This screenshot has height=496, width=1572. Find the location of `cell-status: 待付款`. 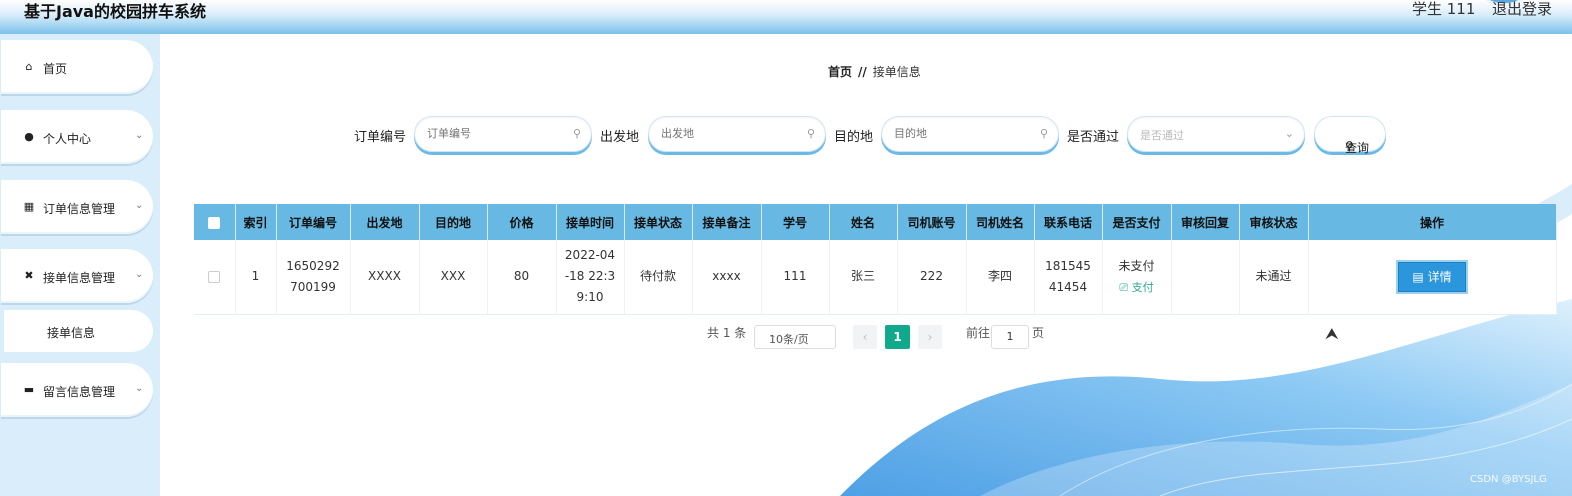

cell-status: 待付款 is located at coordinates (658, 277).